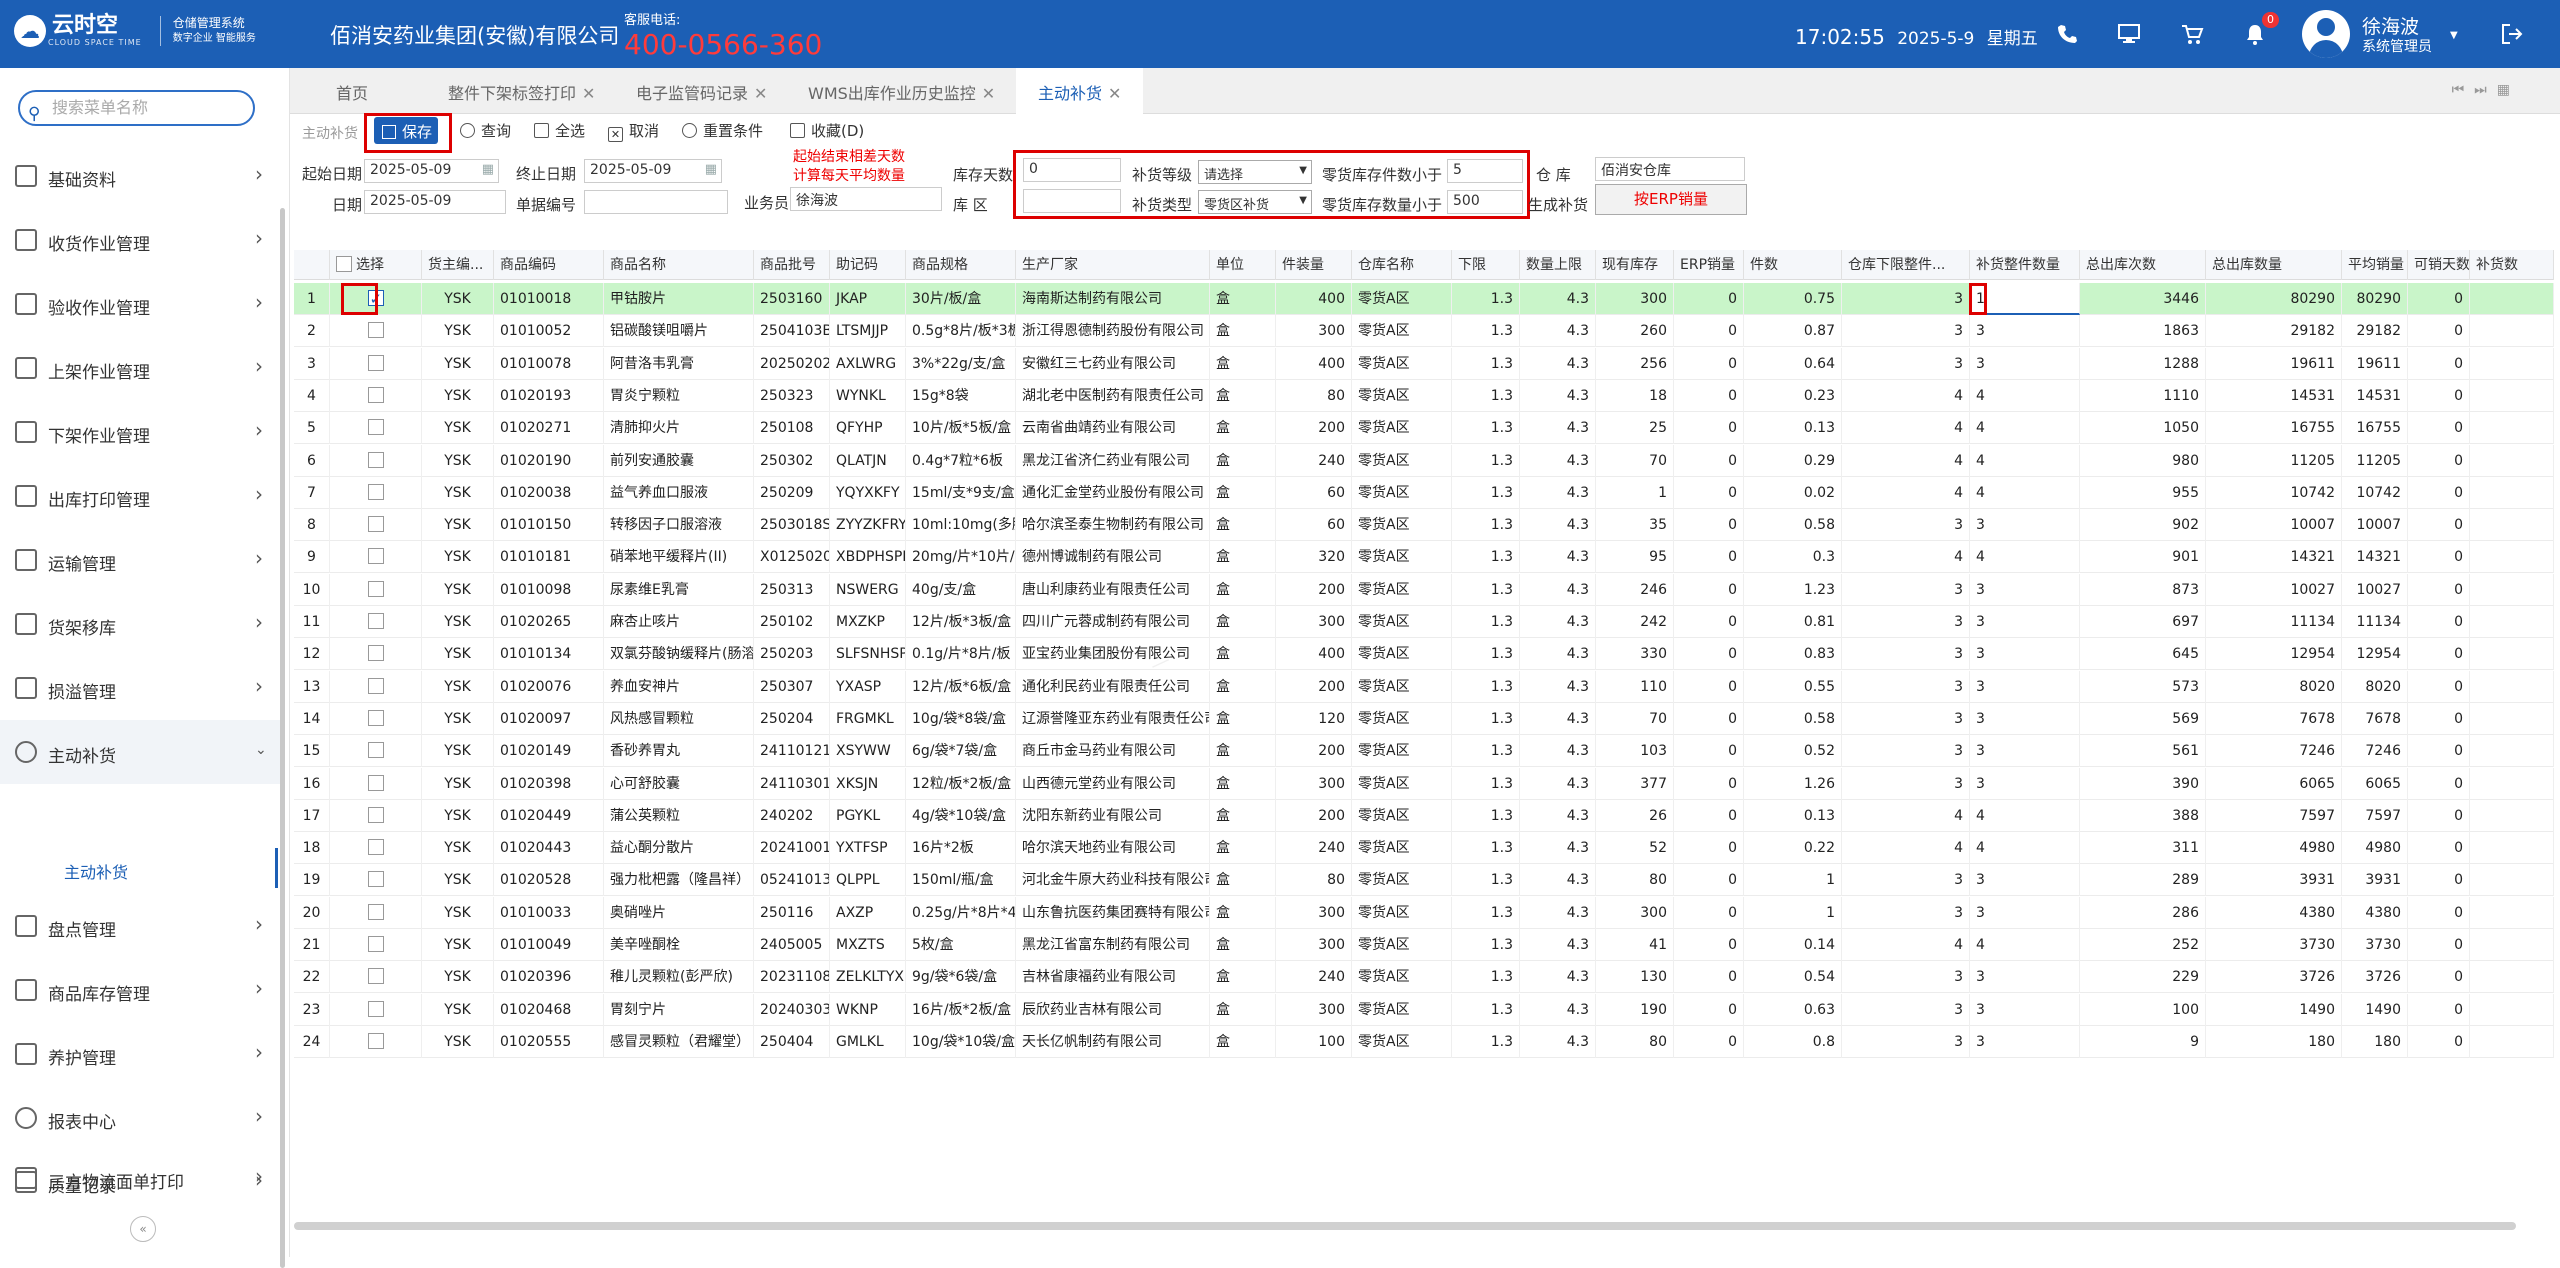  I want to click on sidebar-item-picking: 下架作业管理 ›, so click(140, 432).